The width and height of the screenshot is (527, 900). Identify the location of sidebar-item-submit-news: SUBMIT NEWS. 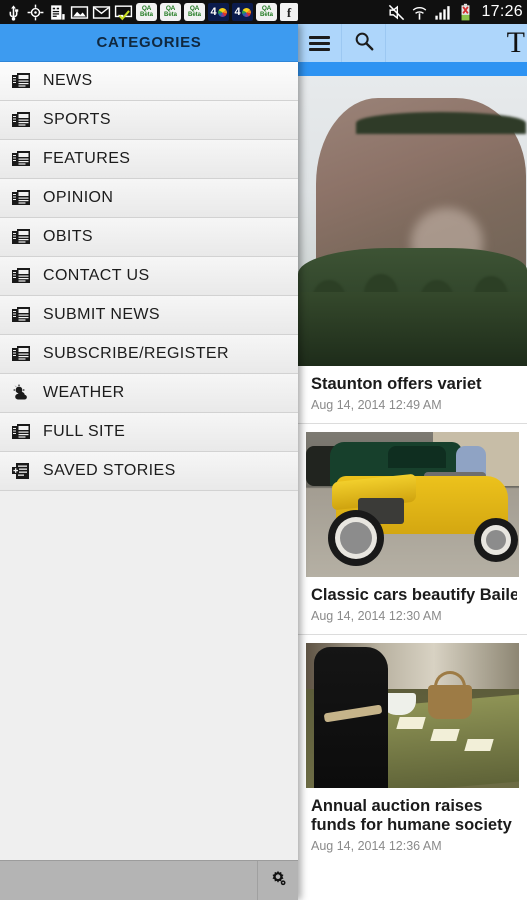
(149, 315).